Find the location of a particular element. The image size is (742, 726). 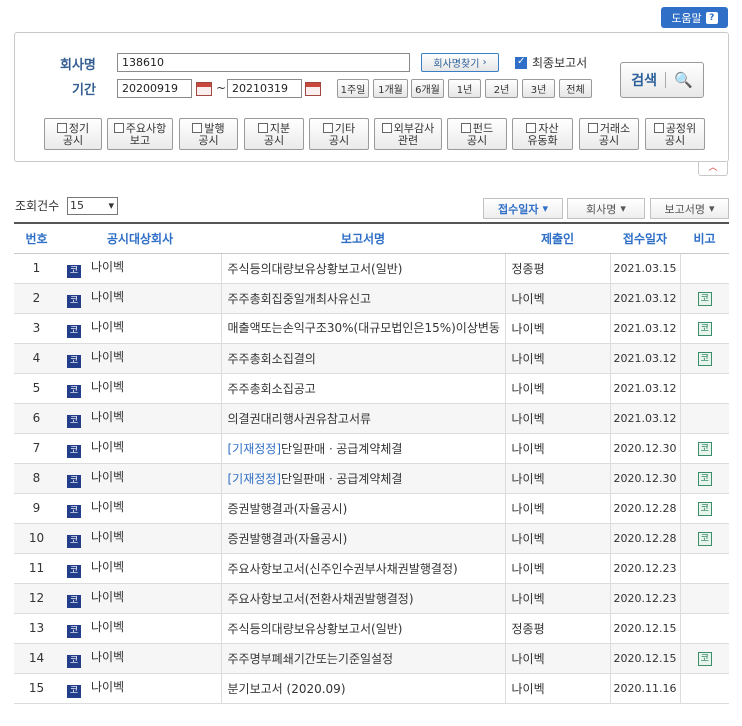

table-row: 7 코 나이벡 [기재정정]단일판매ㆍ공급계약체결 나이벡 2020.12.30 코 is located at coordinates (371, 448).